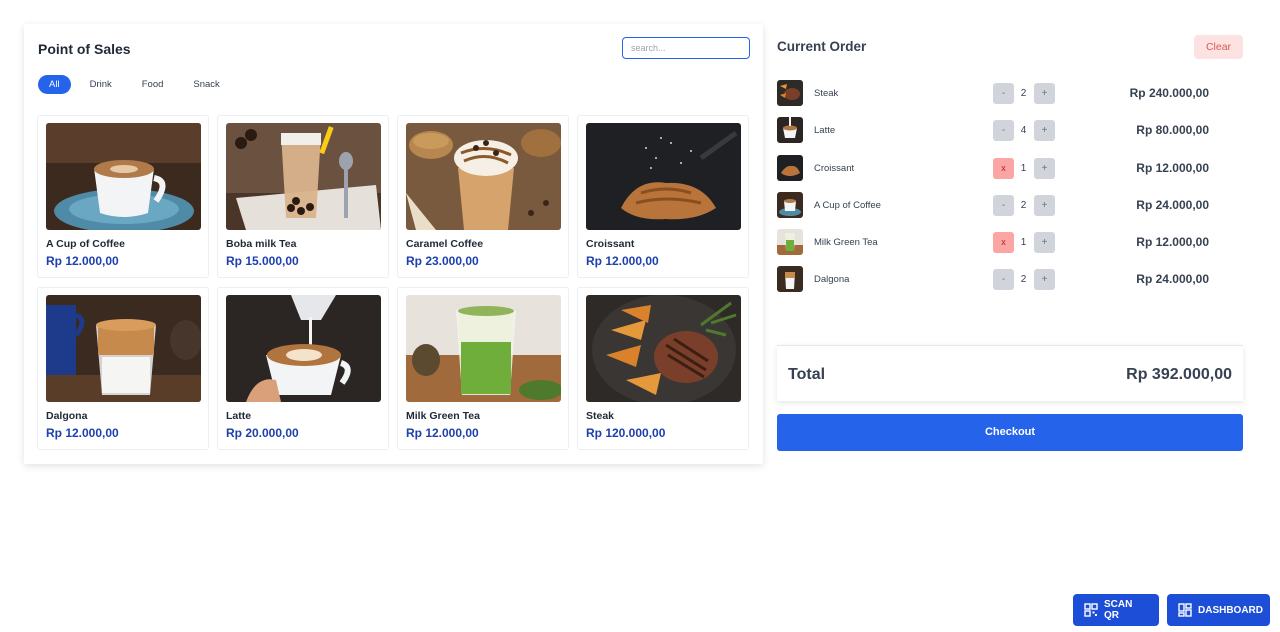  I want to click on category-drink: Drink, so click(101, 84).